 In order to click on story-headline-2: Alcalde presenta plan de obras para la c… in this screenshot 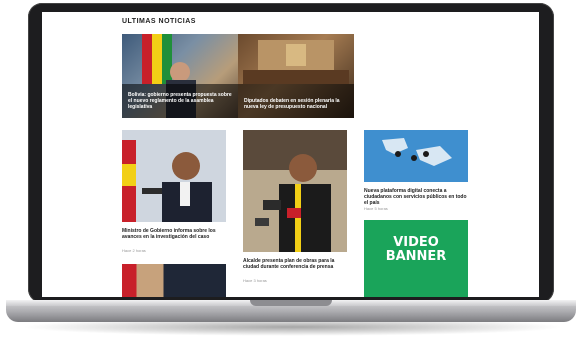, I will do `click(295, 264)`.